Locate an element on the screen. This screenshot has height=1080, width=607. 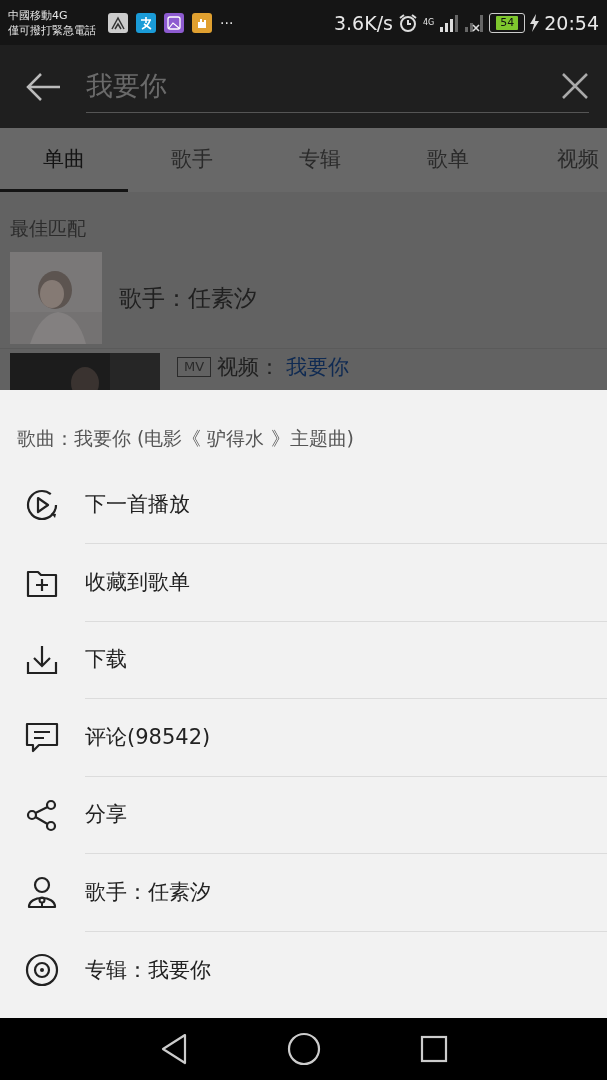
charging-icon is located at coordinates (535, 22).